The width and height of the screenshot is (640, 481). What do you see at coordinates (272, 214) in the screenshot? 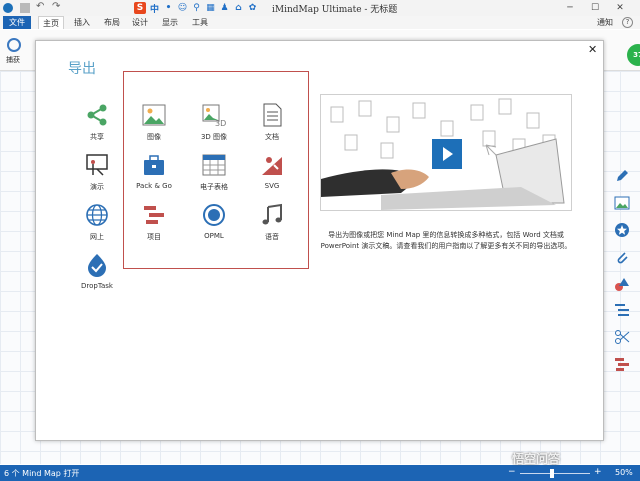
I see `music-note-icon` at bounding box center [272, 214].